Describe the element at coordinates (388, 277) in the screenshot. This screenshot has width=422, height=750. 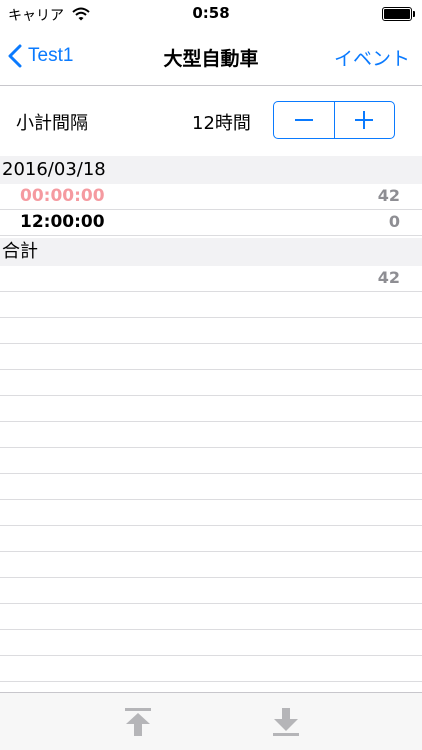
I see `total-count: 42` at that location.